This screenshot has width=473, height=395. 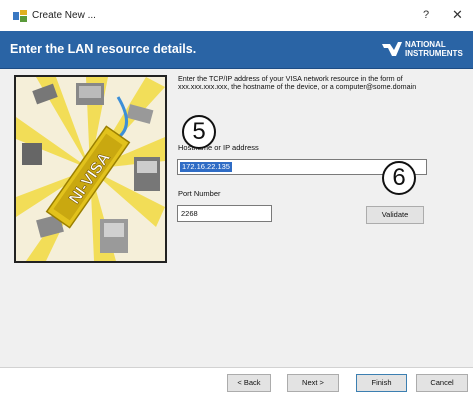 I want to click on address-value: 172.16.22.135, so click(x=206, y=167).